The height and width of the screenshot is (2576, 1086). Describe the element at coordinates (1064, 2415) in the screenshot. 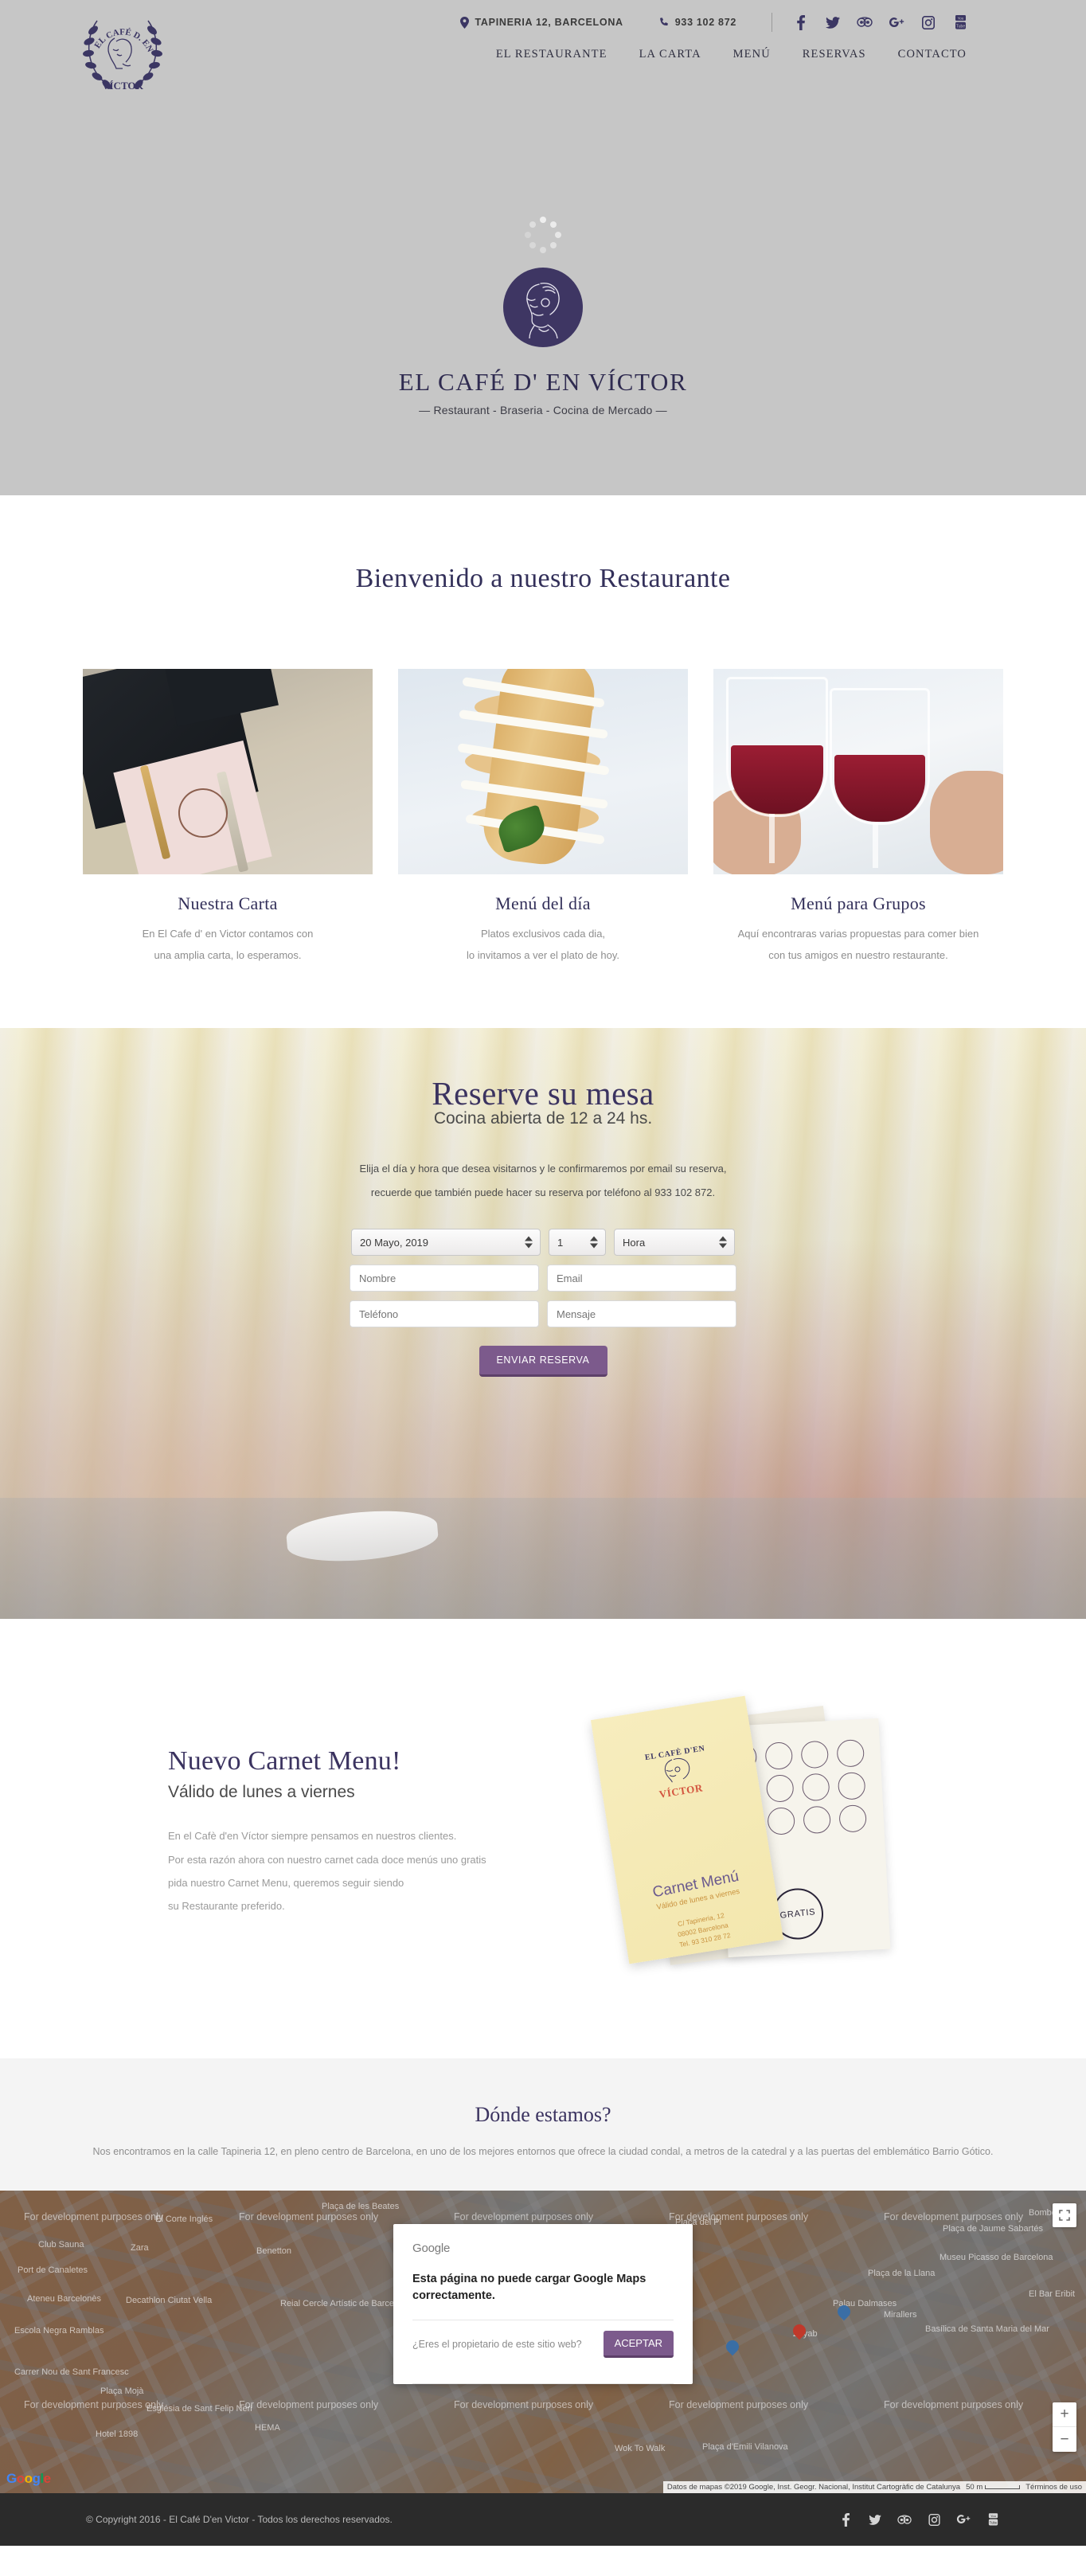

I see `zoom-in-button: +` at that location.